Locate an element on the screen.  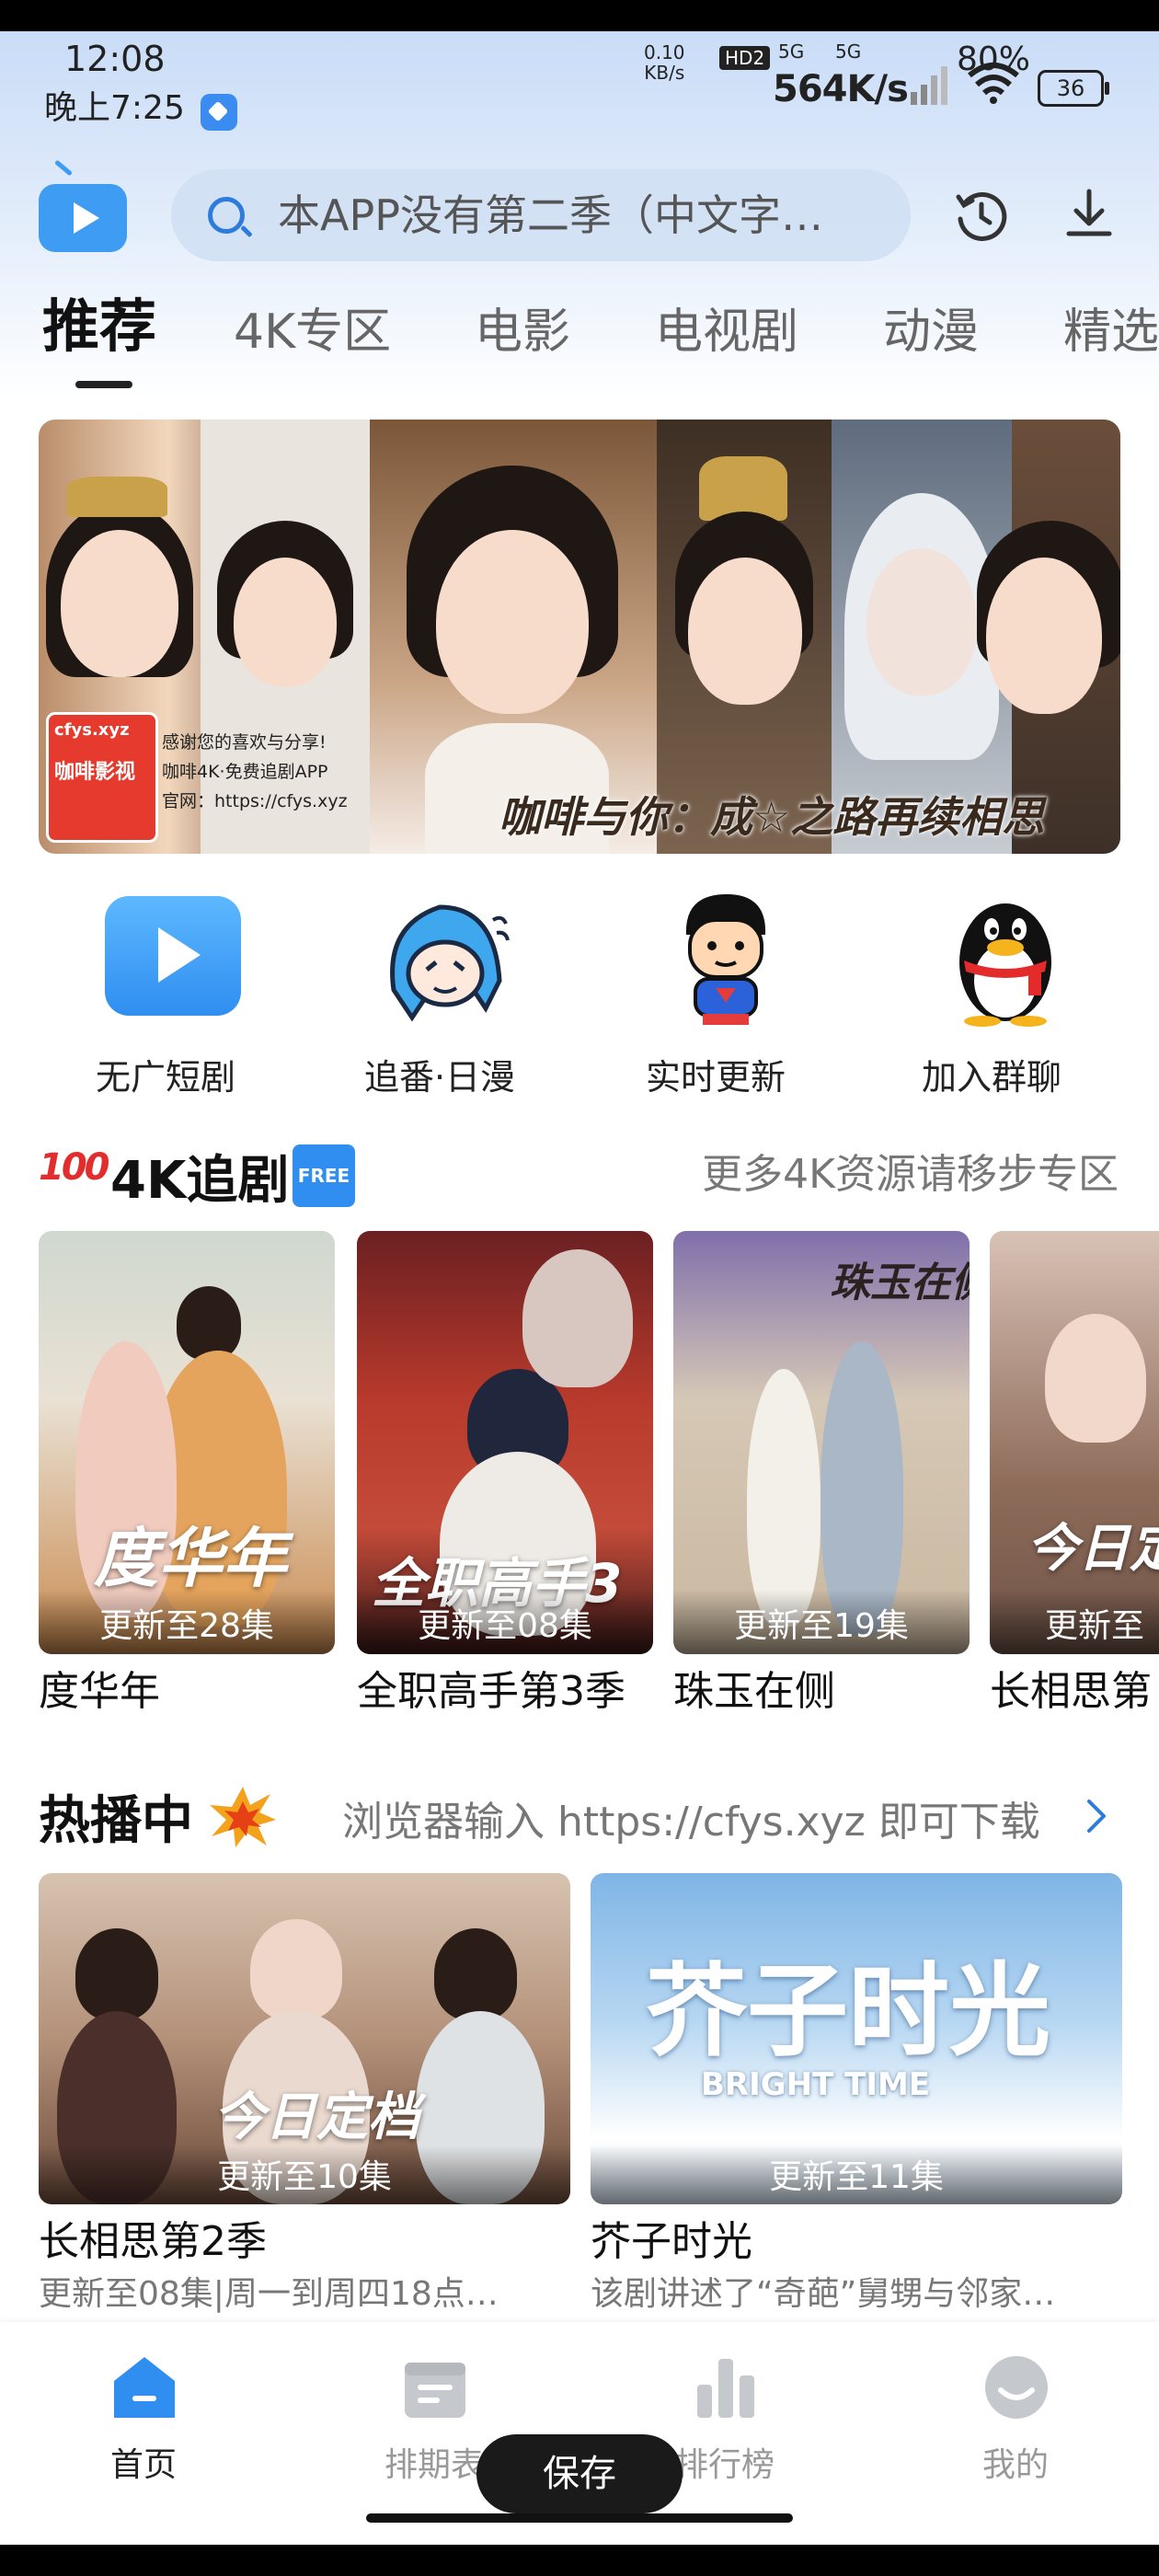
network-type-1: 5G is located at coordinates (791, 51).